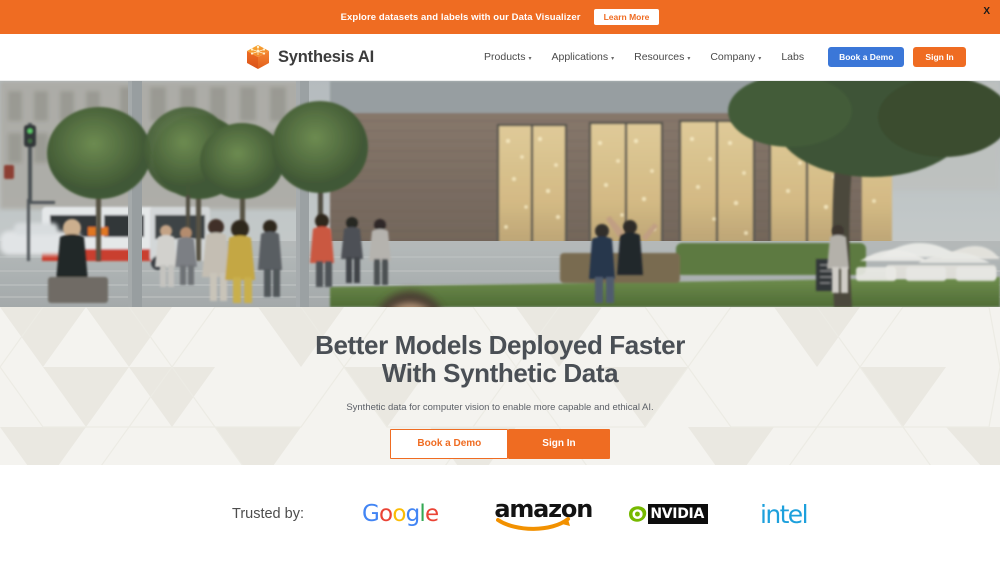  I want to click on hero-title-line1: Better Models Deployed Faster, so click(500, 345).